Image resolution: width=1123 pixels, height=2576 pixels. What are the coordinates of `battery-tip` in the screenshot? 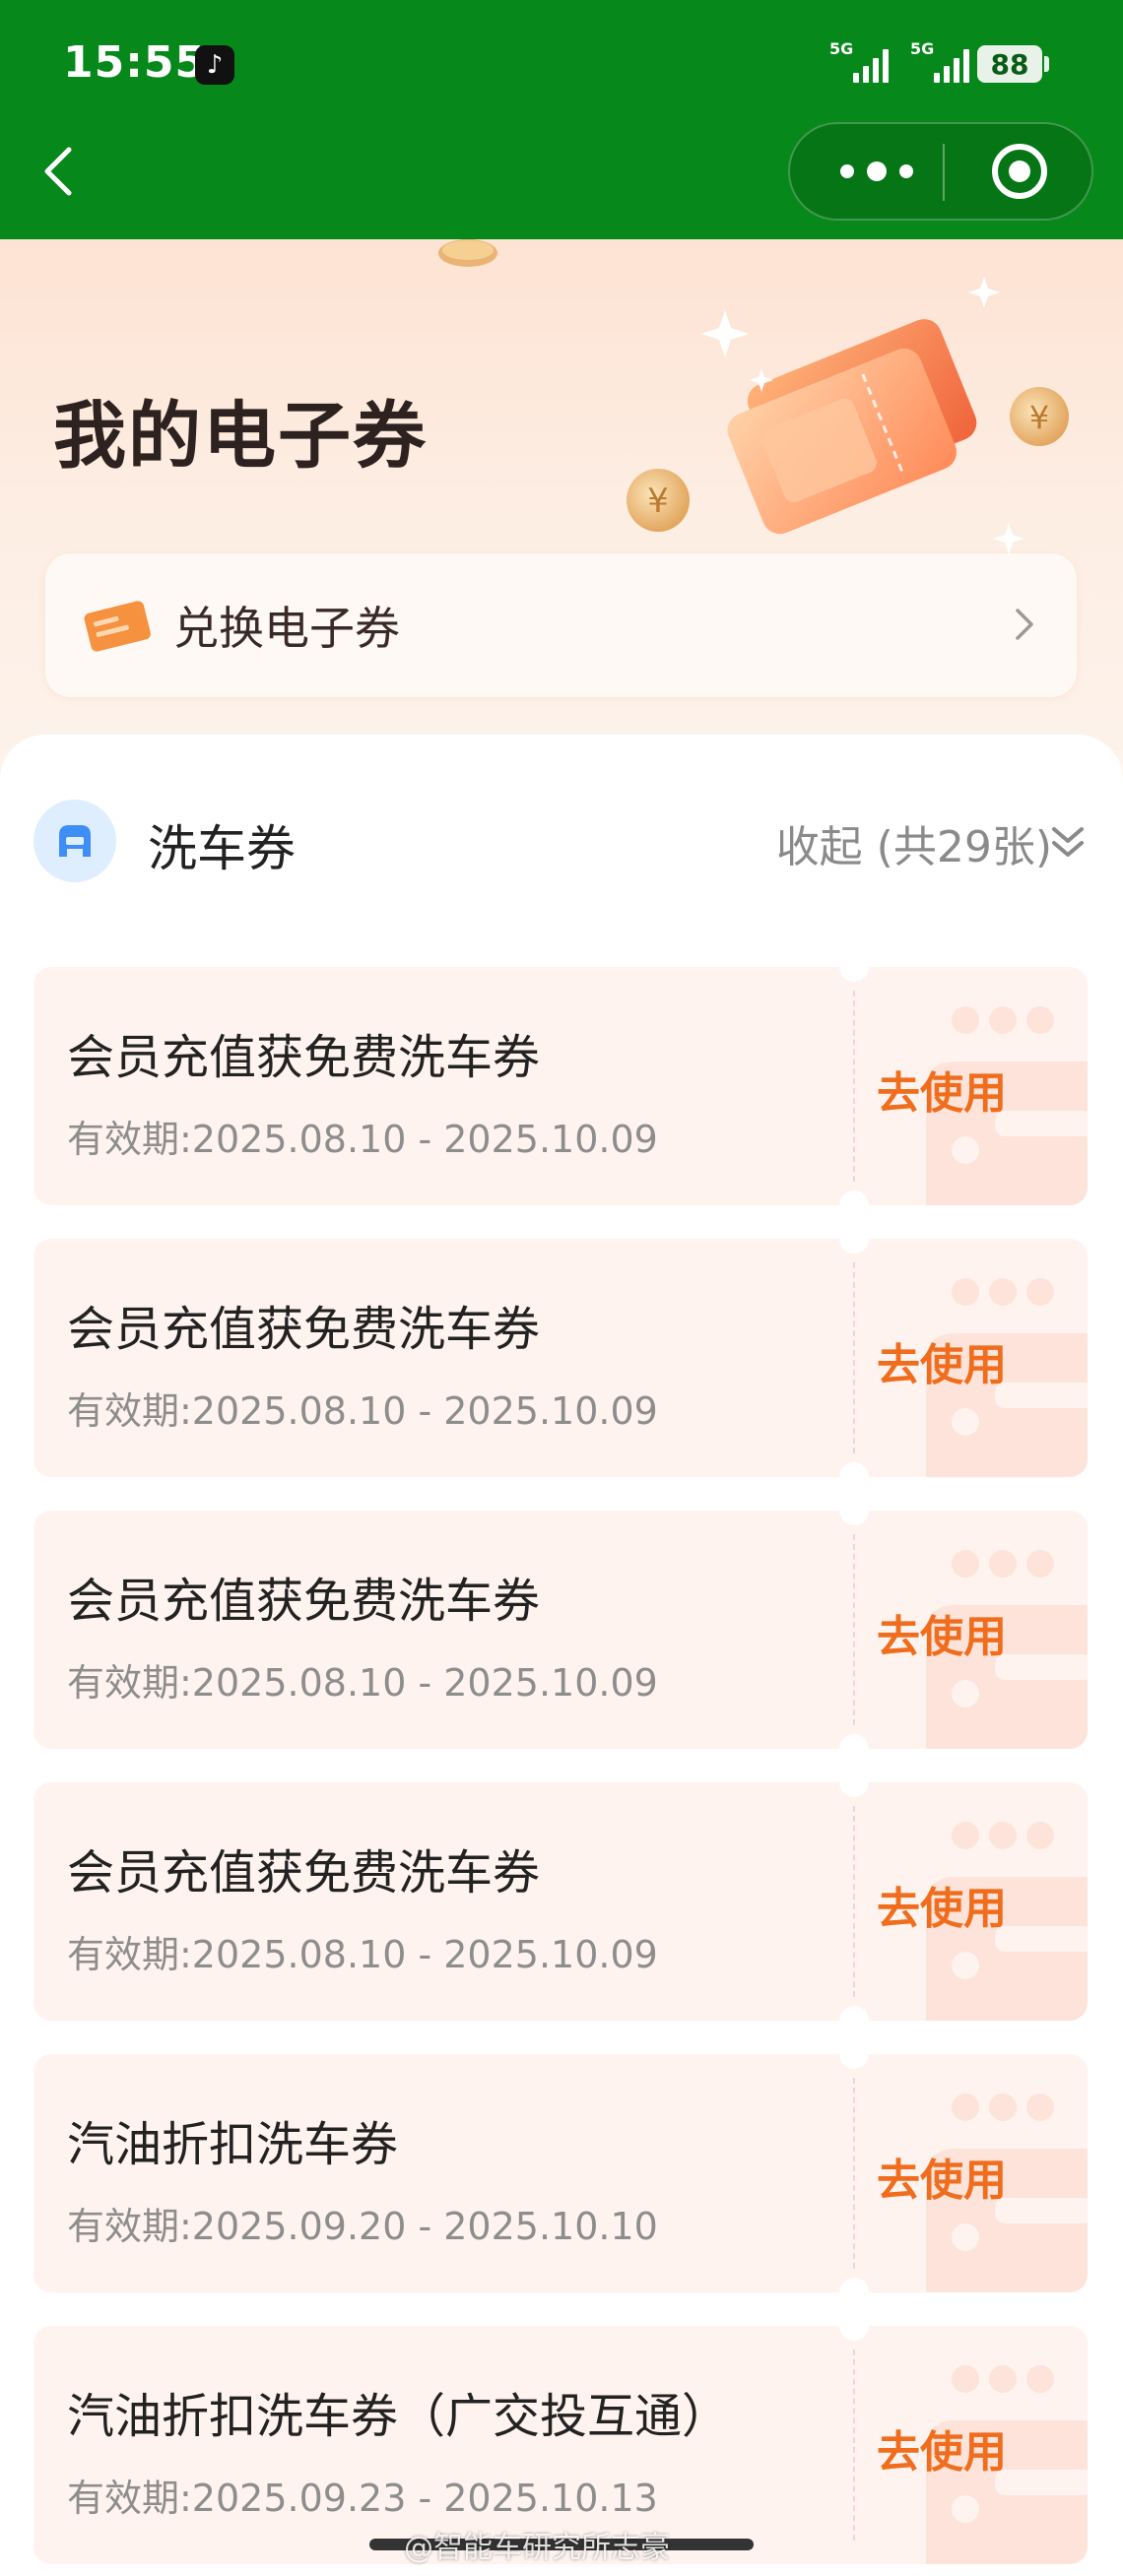 It's located at (1046, 64).